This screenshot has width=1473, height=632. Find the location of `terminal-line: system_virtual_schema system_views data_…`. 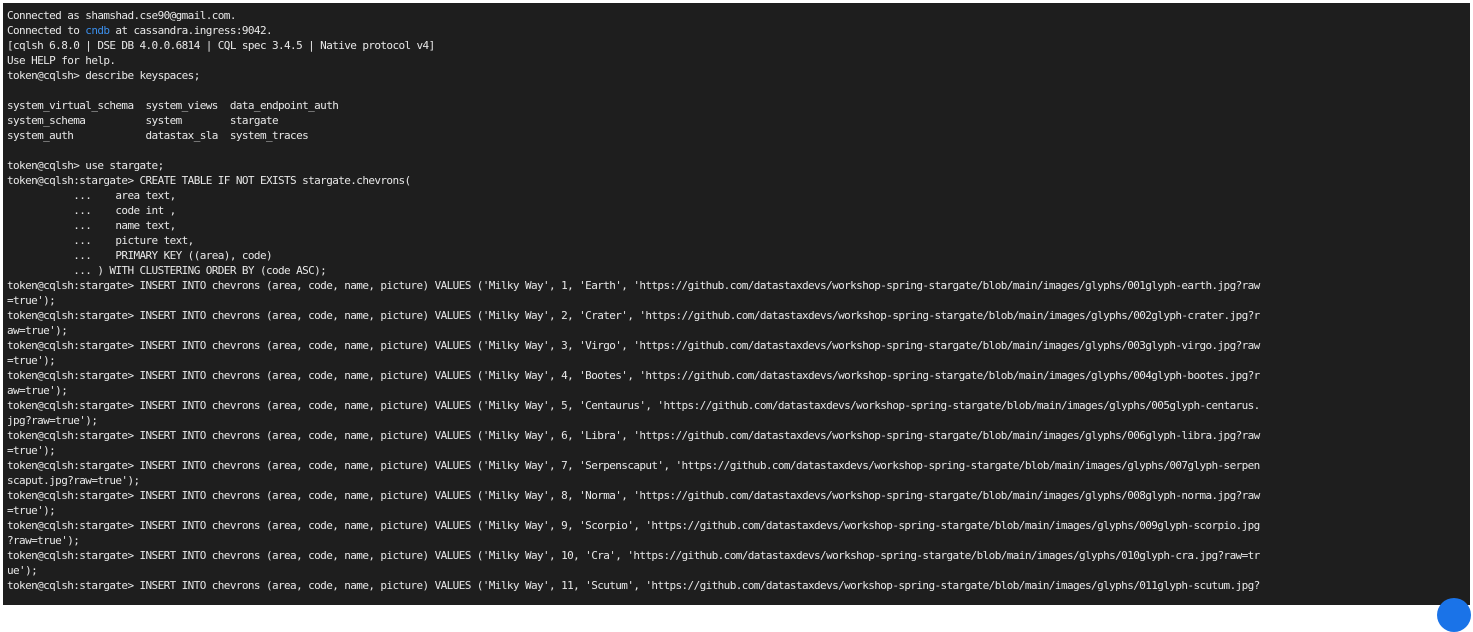

terminal-line: system_virtual_schema system_views data_… is located at coordinates (173, 105).